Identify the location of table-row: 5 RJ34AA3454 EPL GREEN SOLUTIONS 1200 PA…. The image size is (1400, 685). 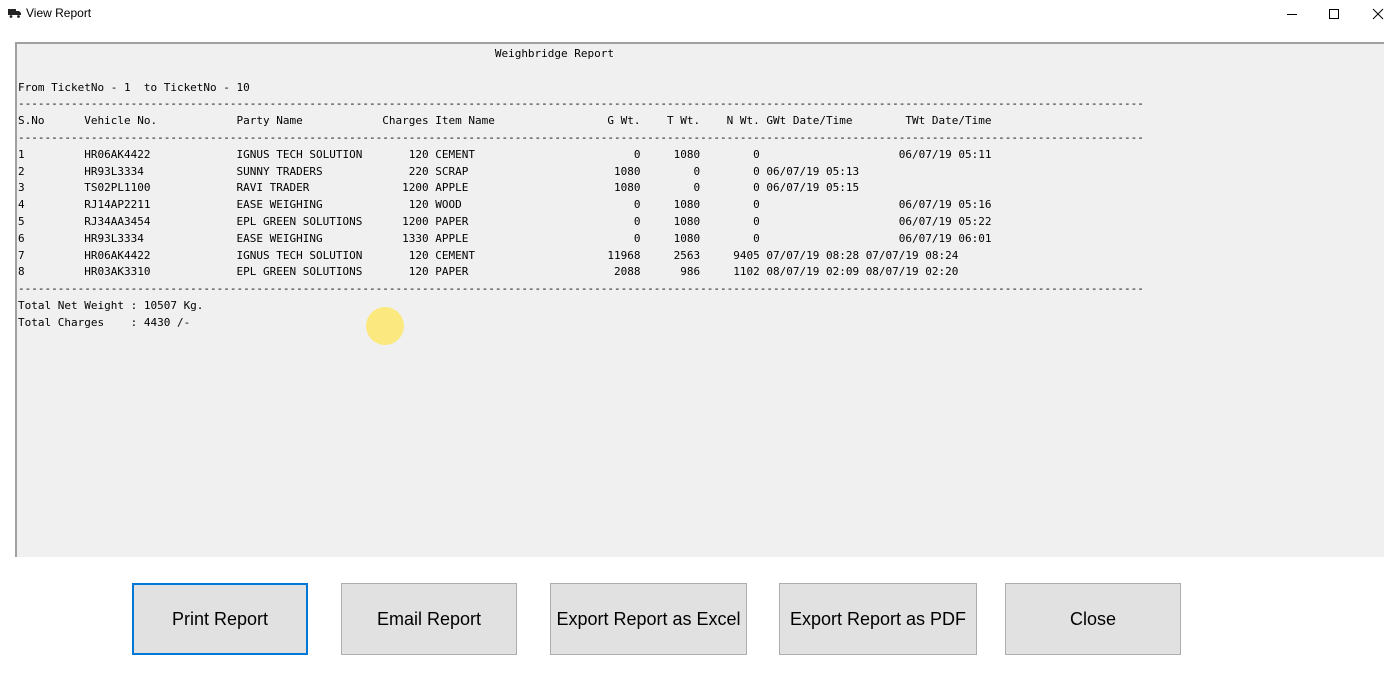
(505, 221).